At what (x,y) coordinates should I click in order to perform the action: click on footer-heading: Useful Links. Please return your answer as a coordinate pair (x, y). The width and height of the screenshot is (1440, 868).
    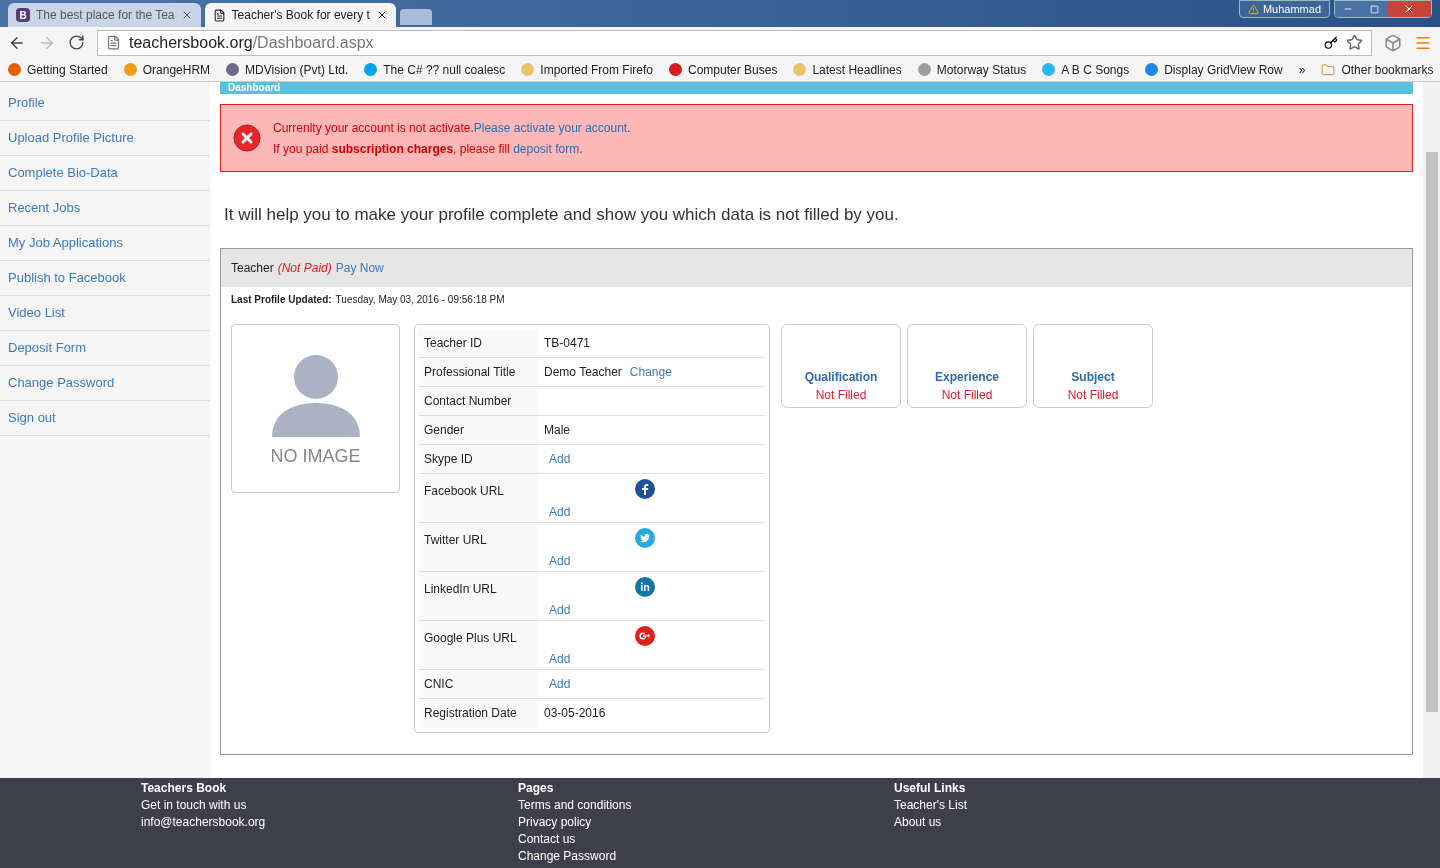
    Looking at the image, I should click on (930, 788).